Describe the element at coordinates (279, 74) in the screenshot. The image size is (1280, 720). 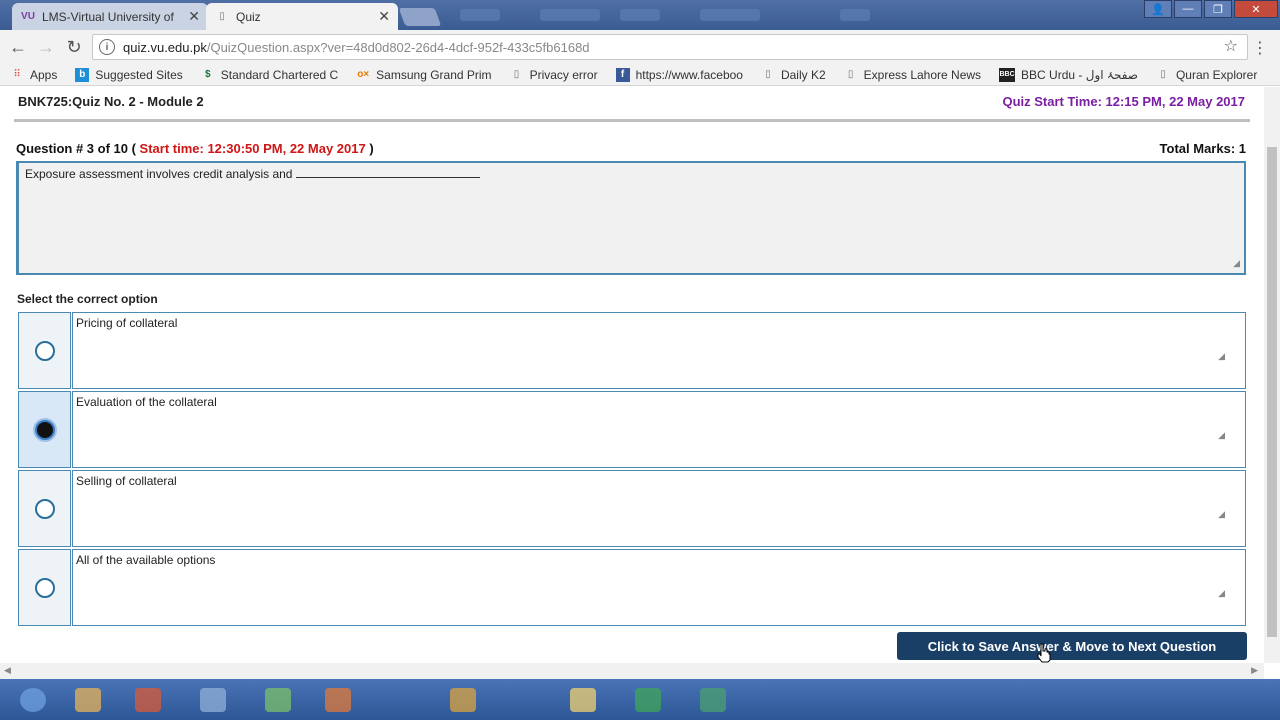
I see `bookmark-label: Standard Chartered C` at that location.